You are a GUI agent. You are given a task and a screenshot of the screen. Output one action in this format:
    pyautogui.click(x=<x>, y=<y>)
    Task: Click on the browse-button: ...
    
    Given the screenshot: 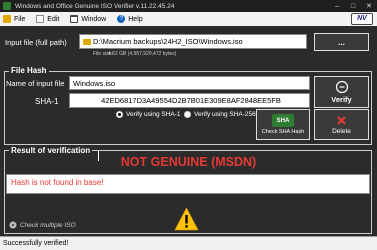 What is the action you would take?
    pyautogui.click(x=341, y=42)
    